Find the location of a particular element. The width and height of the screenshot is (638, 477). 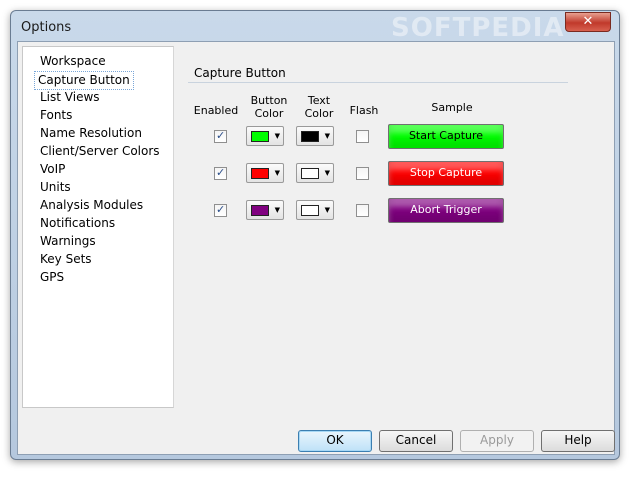

nav-item-key-sets: Key Sets is located at coordinates (66, 259).